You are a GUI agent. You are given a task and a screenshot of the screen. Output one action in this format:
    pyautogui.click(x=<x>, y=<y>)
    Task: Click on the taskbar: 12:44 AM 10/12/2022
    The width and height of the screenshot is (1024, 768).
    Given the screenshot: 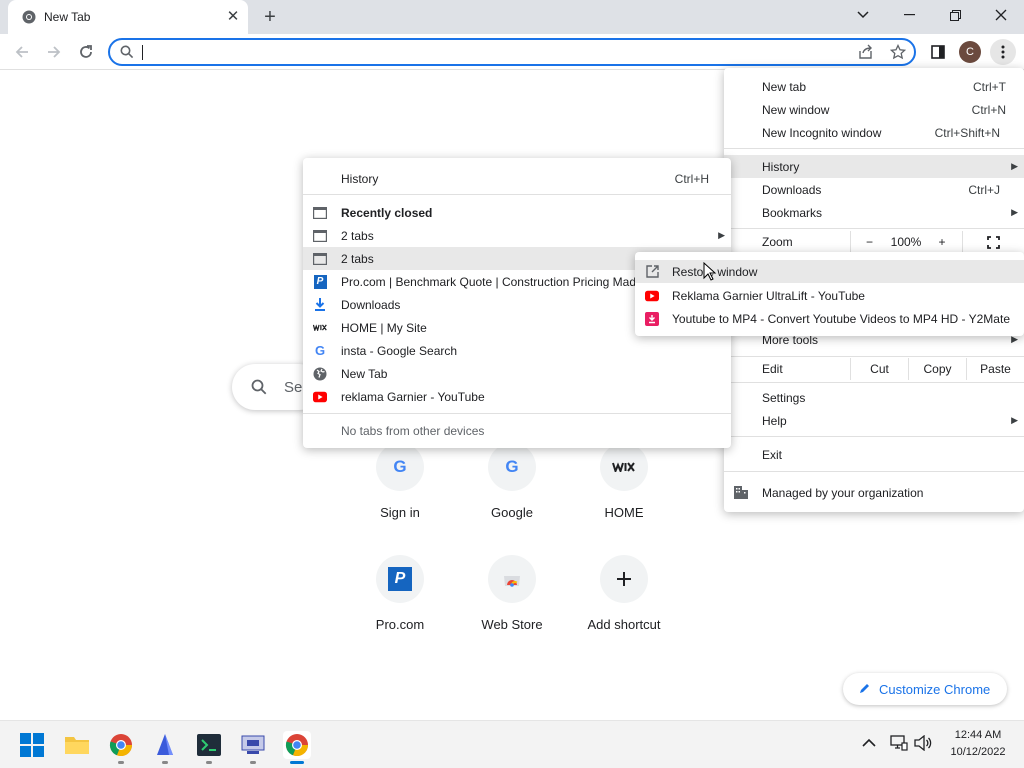 What is the action you would take?
    pyautogui.click(x=512, y=744)
    